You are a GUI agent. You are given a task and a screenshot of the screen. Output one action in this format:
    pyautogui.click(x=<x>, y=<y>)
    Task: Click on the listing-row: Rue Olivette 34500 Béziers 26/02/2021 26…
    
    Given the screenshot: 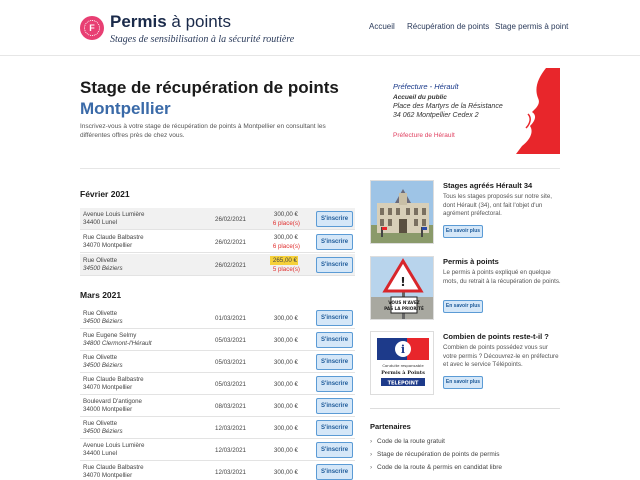 What is the action you would take?
    pyautogui.click(x=217, y=265)
    